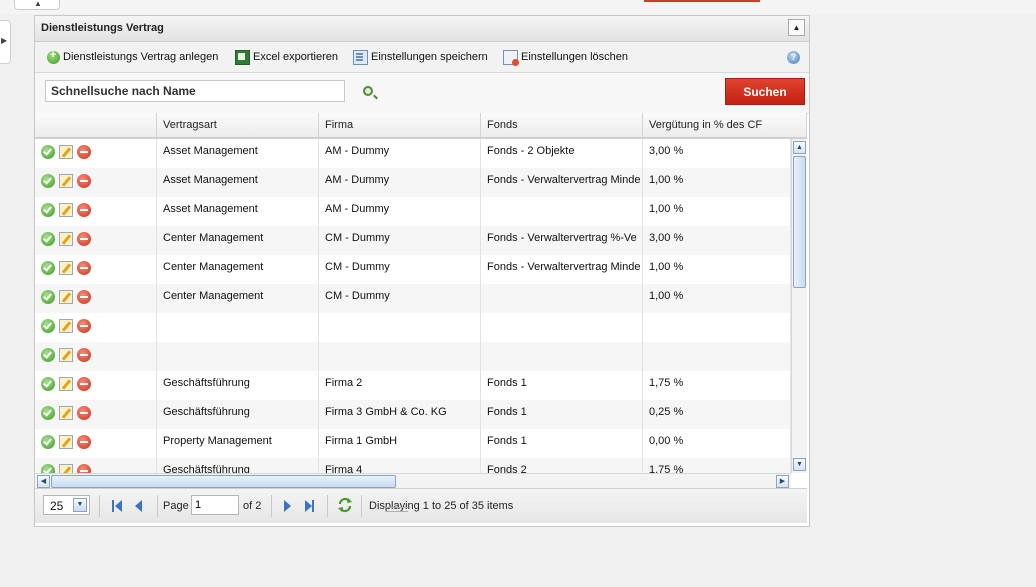 This screenshot has height=587, width=1036. What do you see at coordinates (308, 506) in the screenshot?
I see `last-page-button` at bounding box center [308, 506].